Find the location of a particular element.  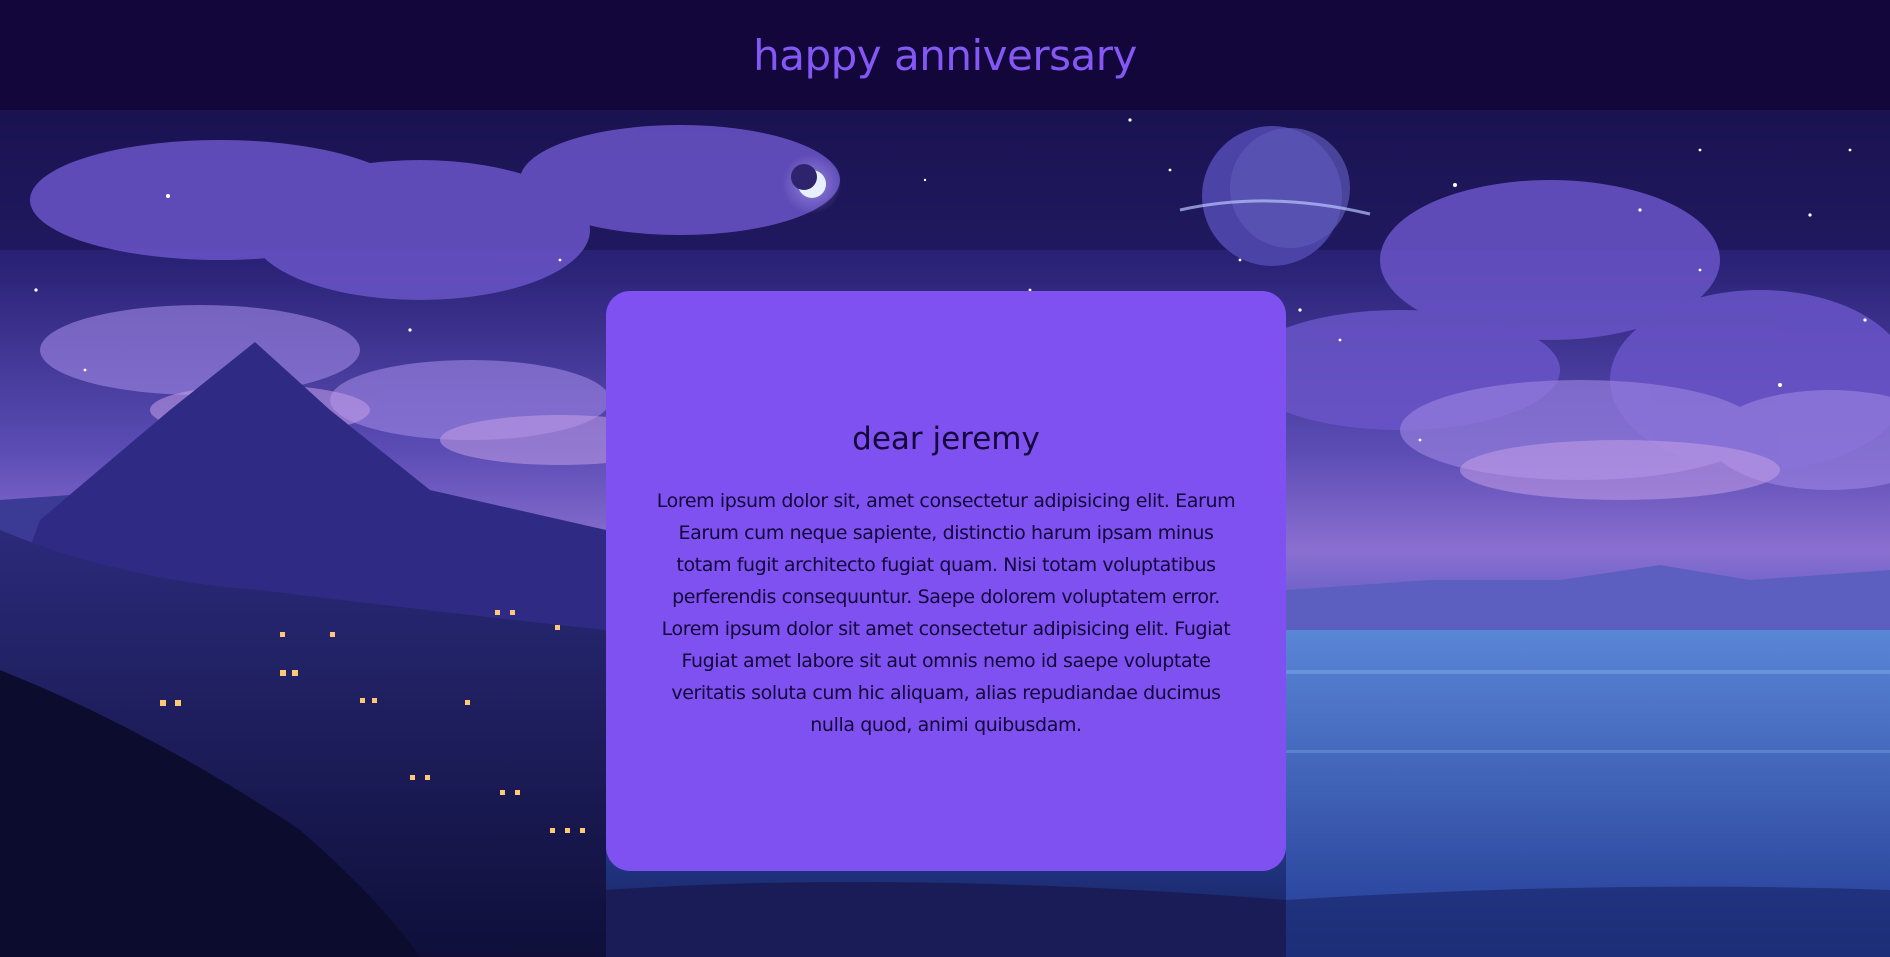

card-greeting: dear jeremy is located at coordinates (946, 439).